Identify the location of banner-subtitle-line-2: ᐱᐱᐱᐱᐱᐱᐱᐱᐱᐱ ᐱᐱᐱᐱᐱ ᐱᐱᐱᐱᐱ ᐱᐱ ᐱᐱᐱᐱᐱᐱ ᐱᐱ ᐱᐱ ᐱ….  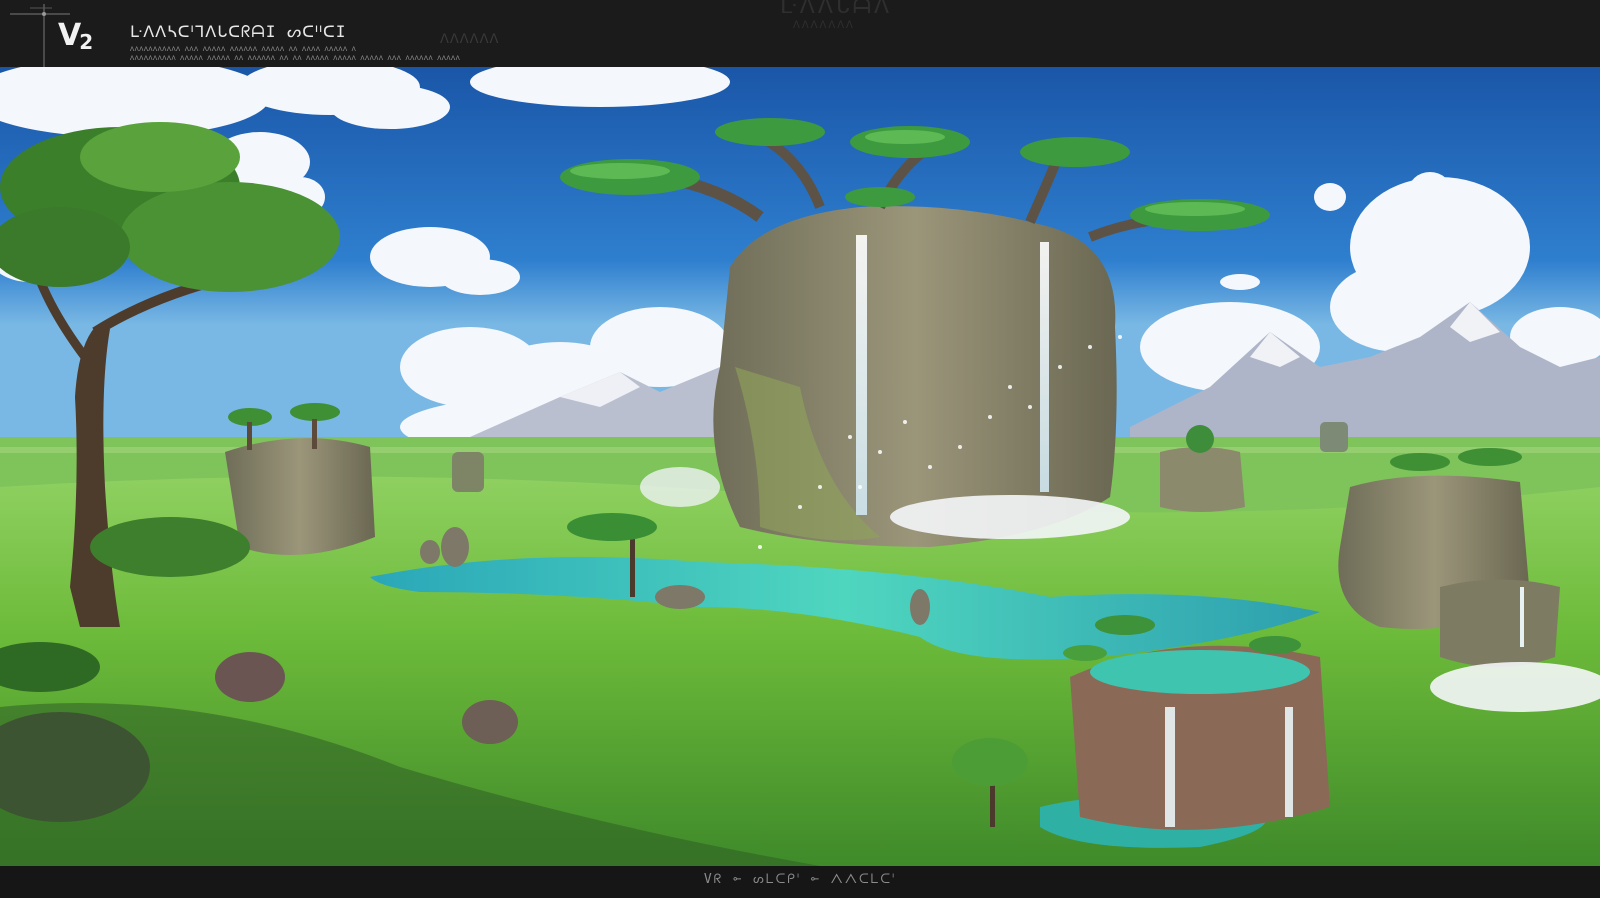
(295, 58).